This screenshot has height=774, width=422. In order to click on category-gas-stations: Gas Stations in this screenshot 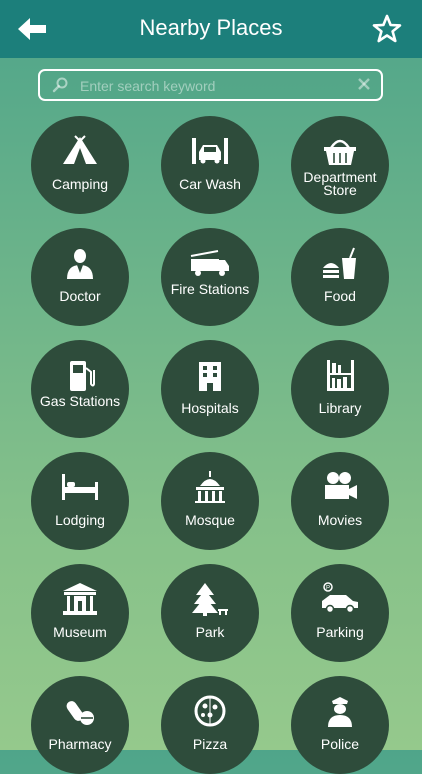, I will do `click(80, 389)`.